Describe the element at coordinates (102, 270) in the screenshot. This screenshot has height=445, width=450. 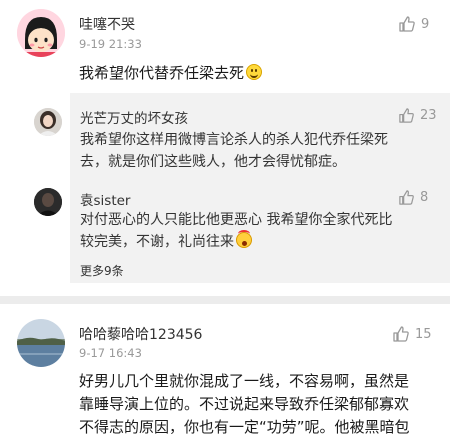
I see `more-replies-link: 更多9条` at that location.